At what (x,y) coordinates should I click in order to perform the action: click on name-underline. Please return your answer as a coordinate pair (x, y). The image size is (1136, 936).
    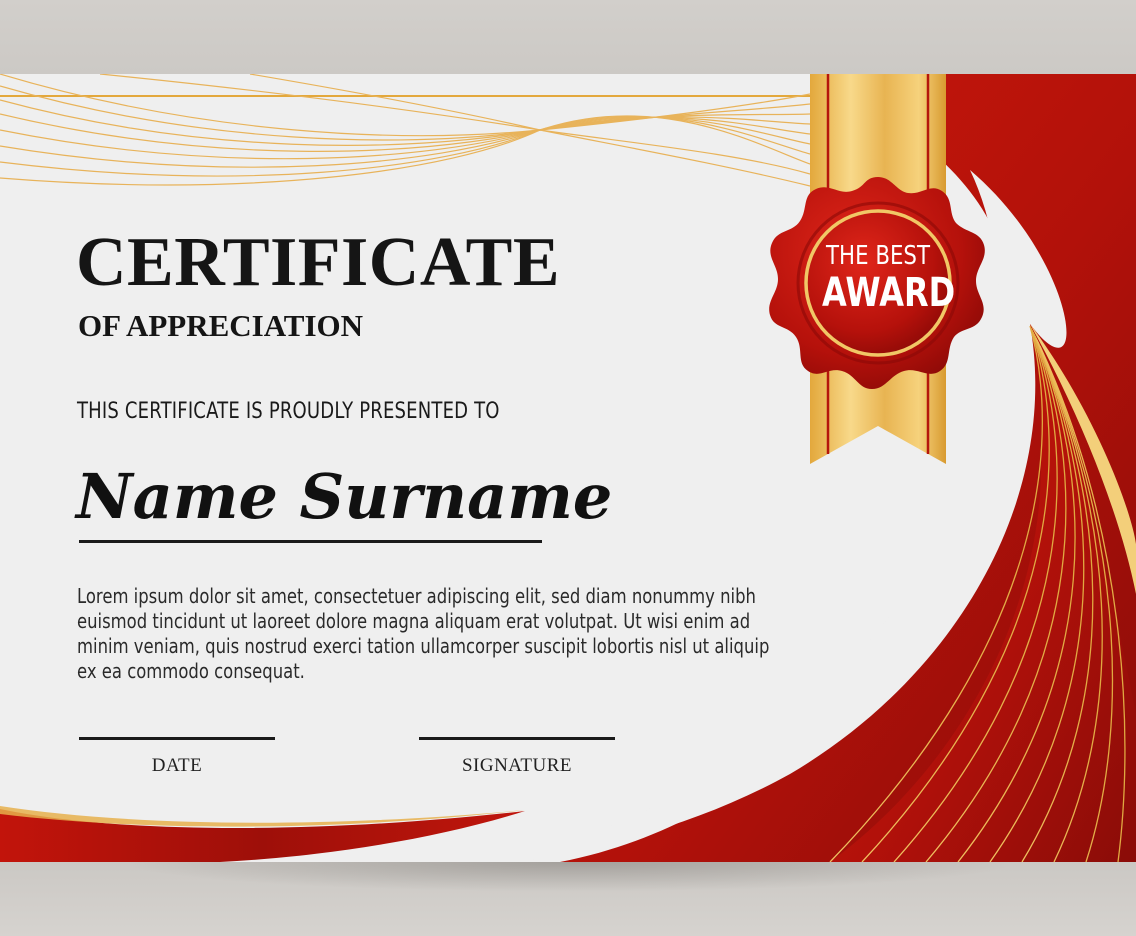
    Looking at the image, I should click on (310, 541).